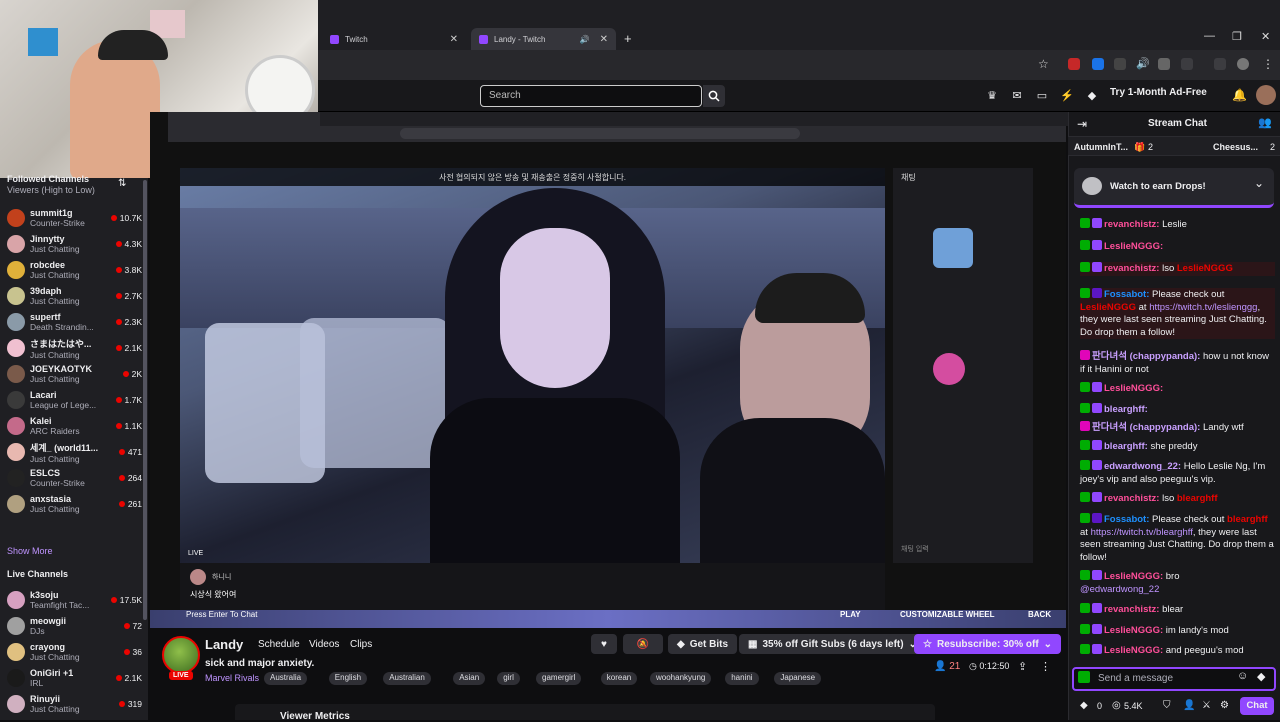 The image size is (1280, 722). I want to click on close-window-icon: ✕, so click(1265, 36).